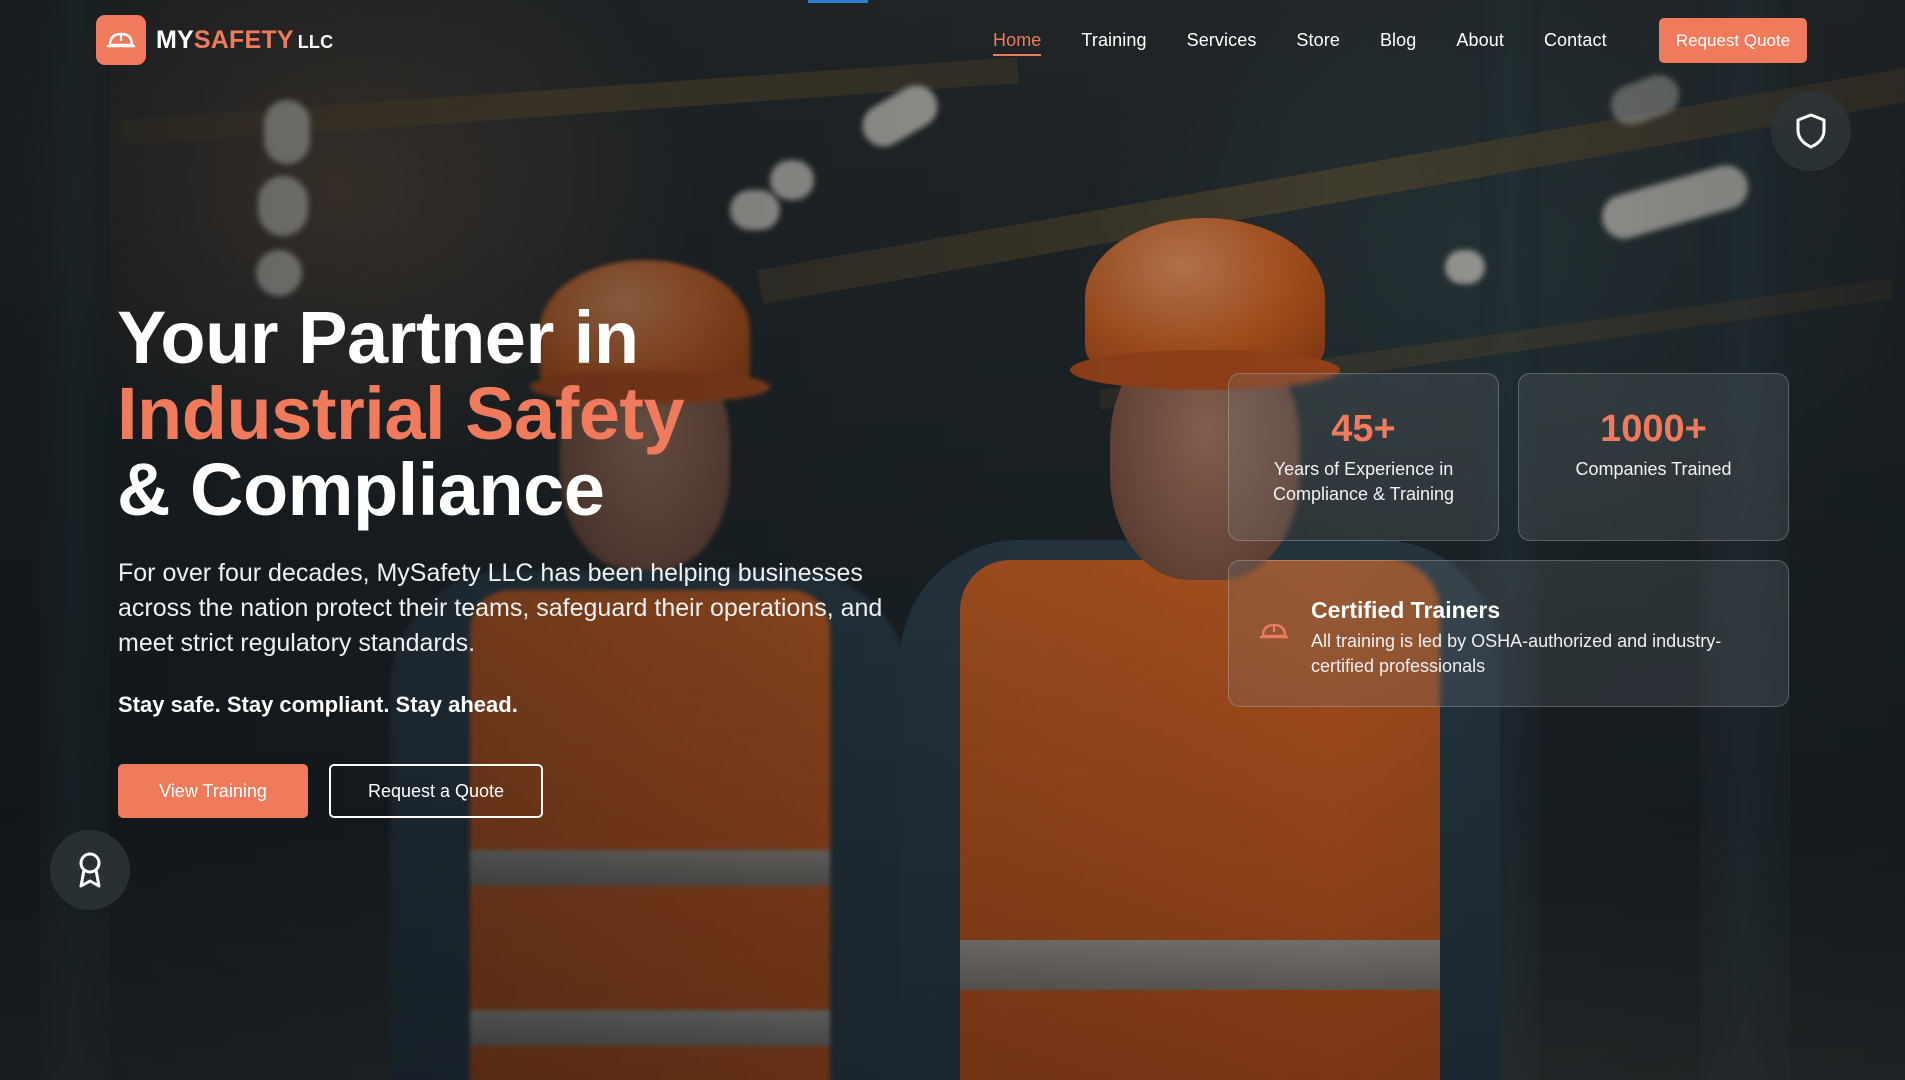 The width and height of the screenshot is (1905, 1080). I want to click on request-a-quote-button: Request a Quote, so click(436, 791).